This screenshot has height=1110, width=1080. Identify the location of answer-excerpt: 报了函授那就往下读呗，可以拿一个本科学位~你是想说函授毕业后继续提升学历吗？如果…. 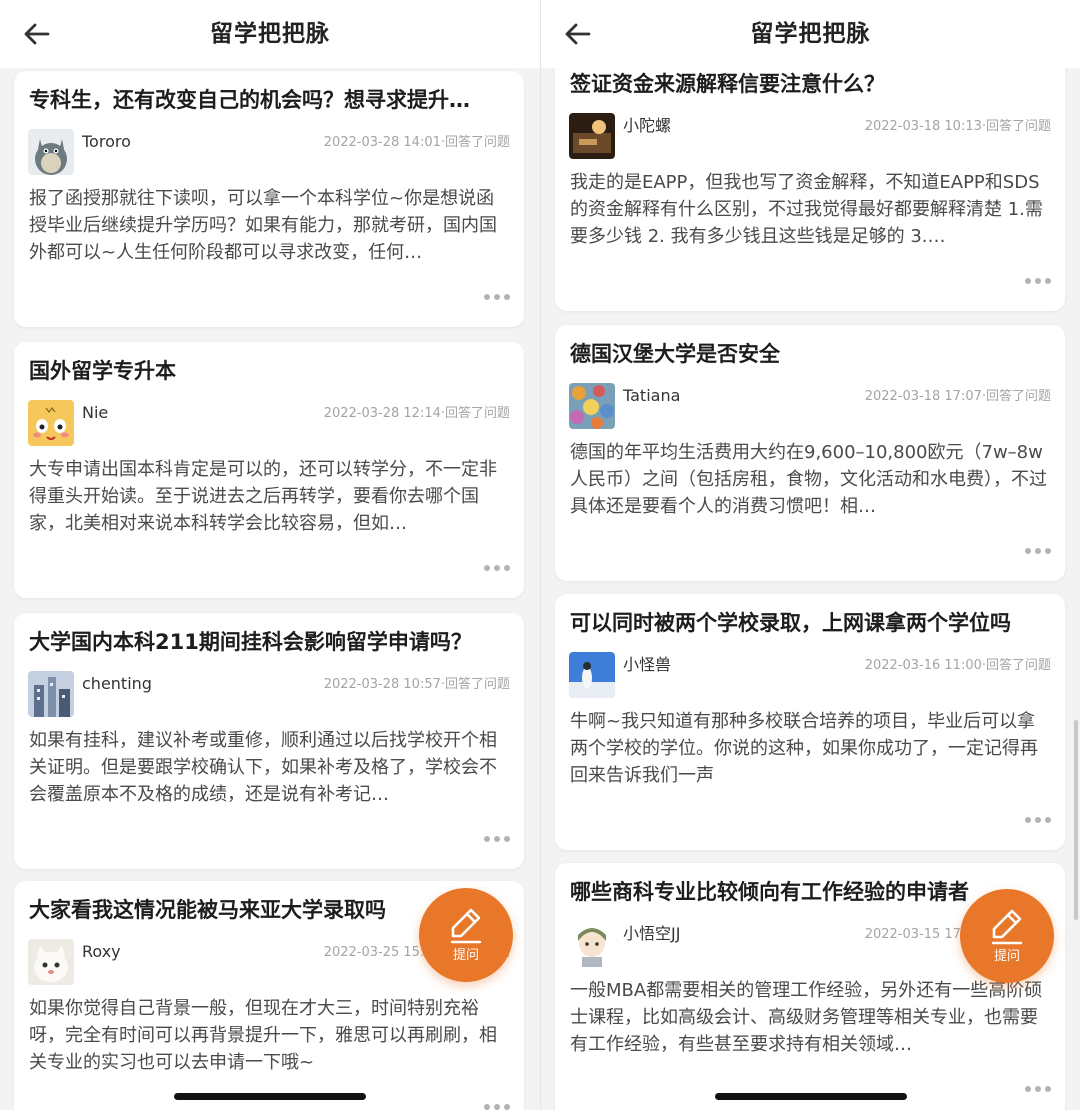
(269, 225).